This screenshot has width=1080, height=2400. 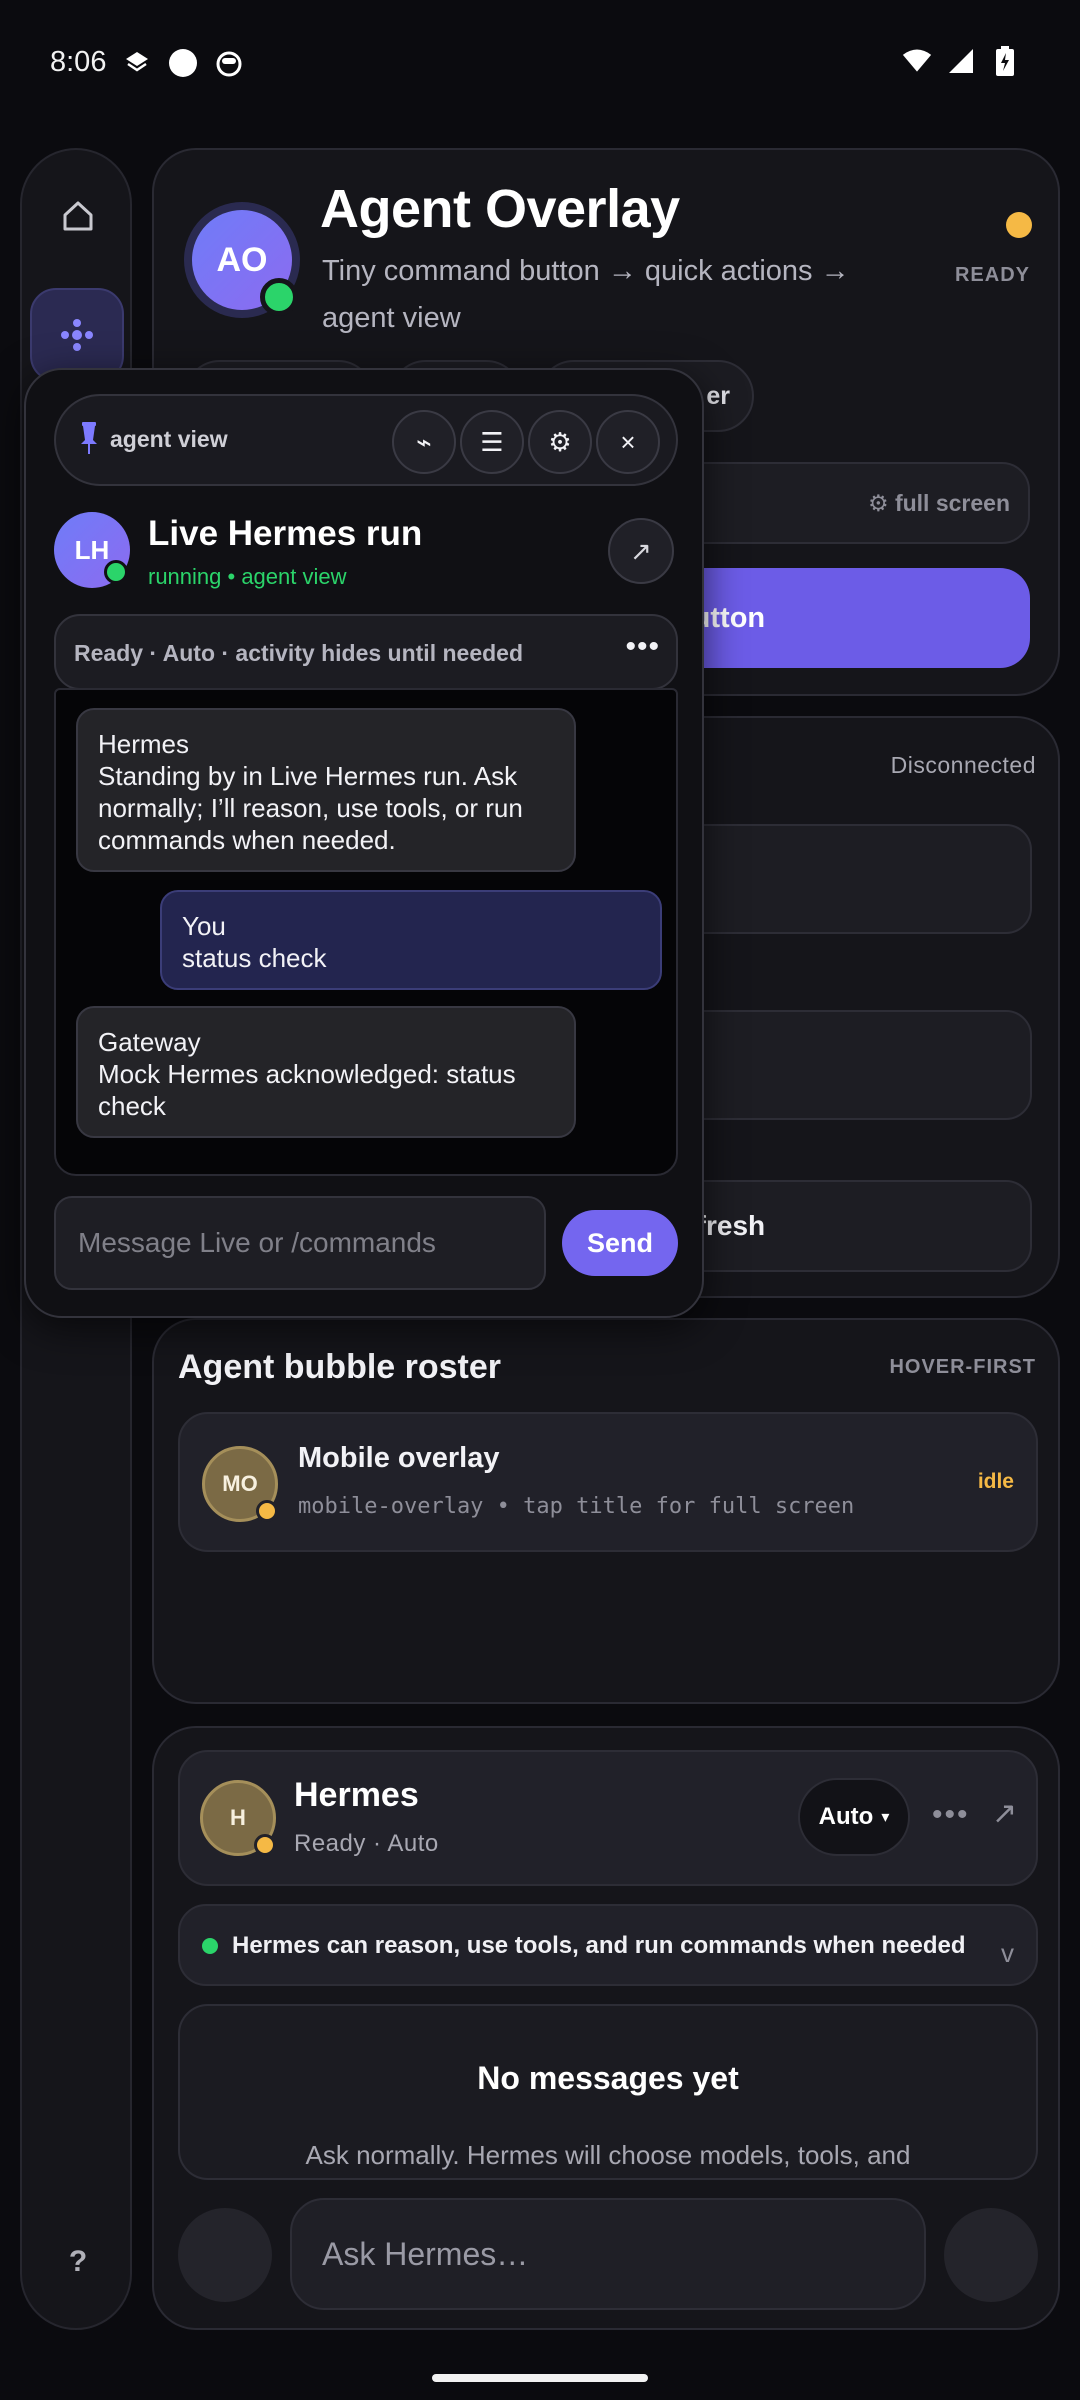 I want to click on menu-icon: ☰, so click(x=492, y=442).